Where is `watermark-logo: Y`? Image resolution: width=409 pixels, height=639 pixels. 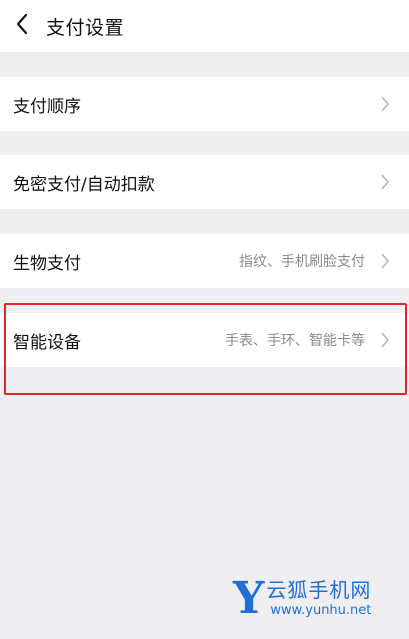
watermark-logo: Y is located at coordinates (249, 598).